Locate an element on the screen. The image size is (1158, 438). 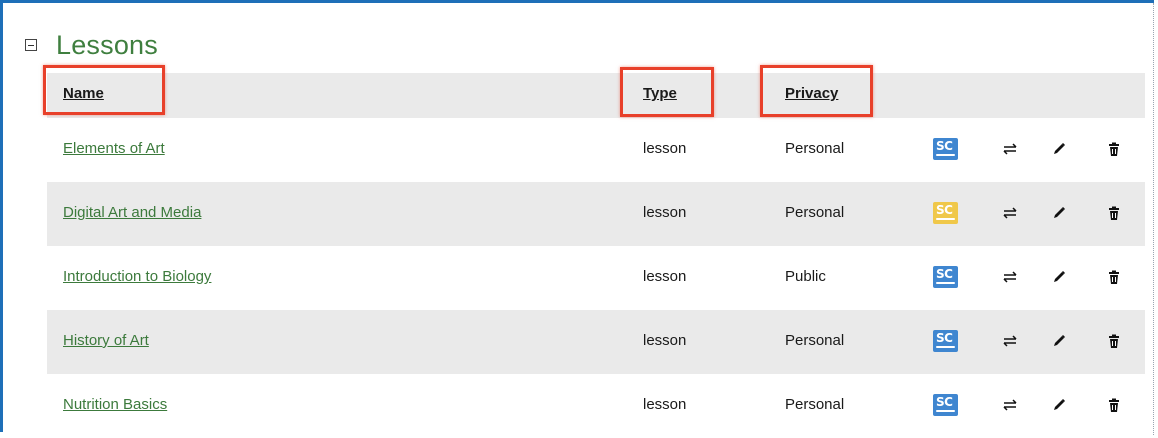
lesson-name: History of Art is located at coordinates (106, 340).